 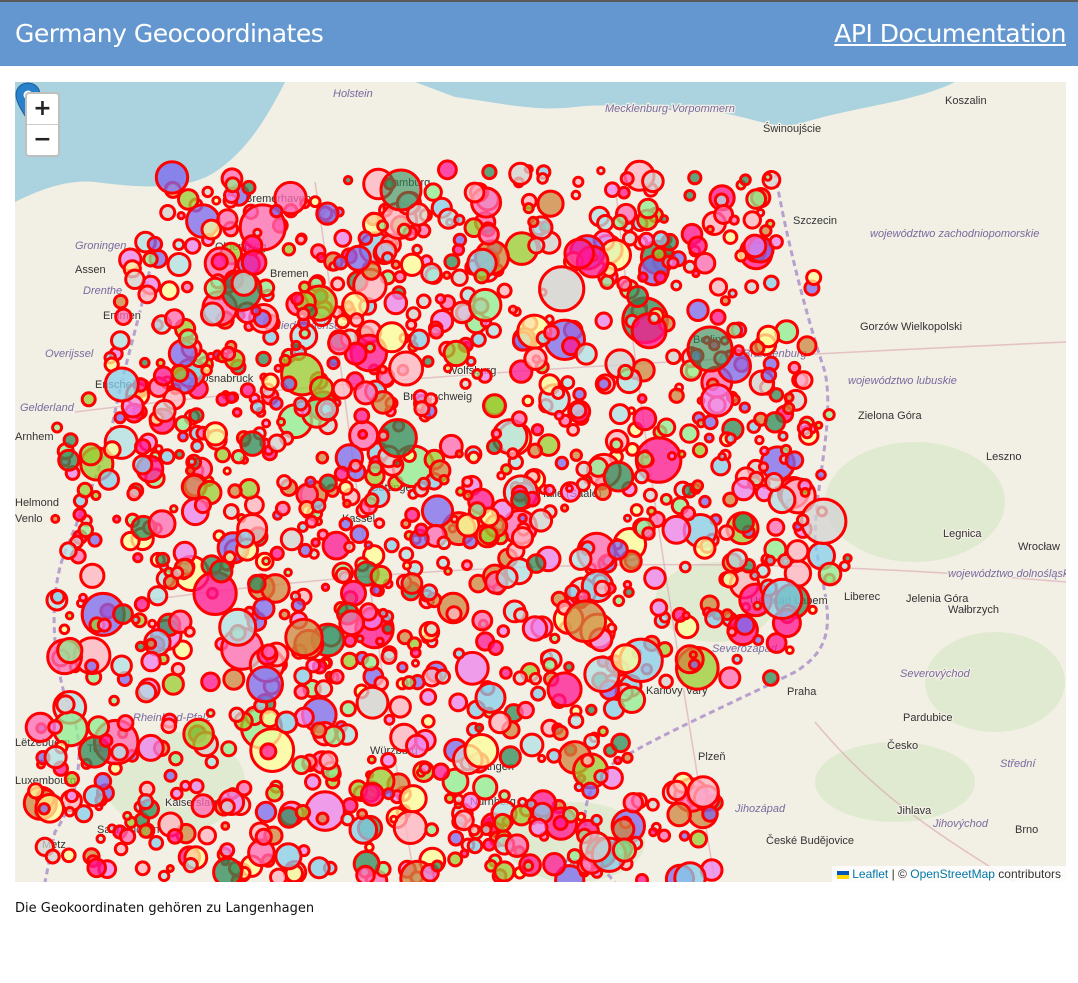 I want to click on place-label: Mecklenburg-Vorpommern, so click(x=670, y=109).